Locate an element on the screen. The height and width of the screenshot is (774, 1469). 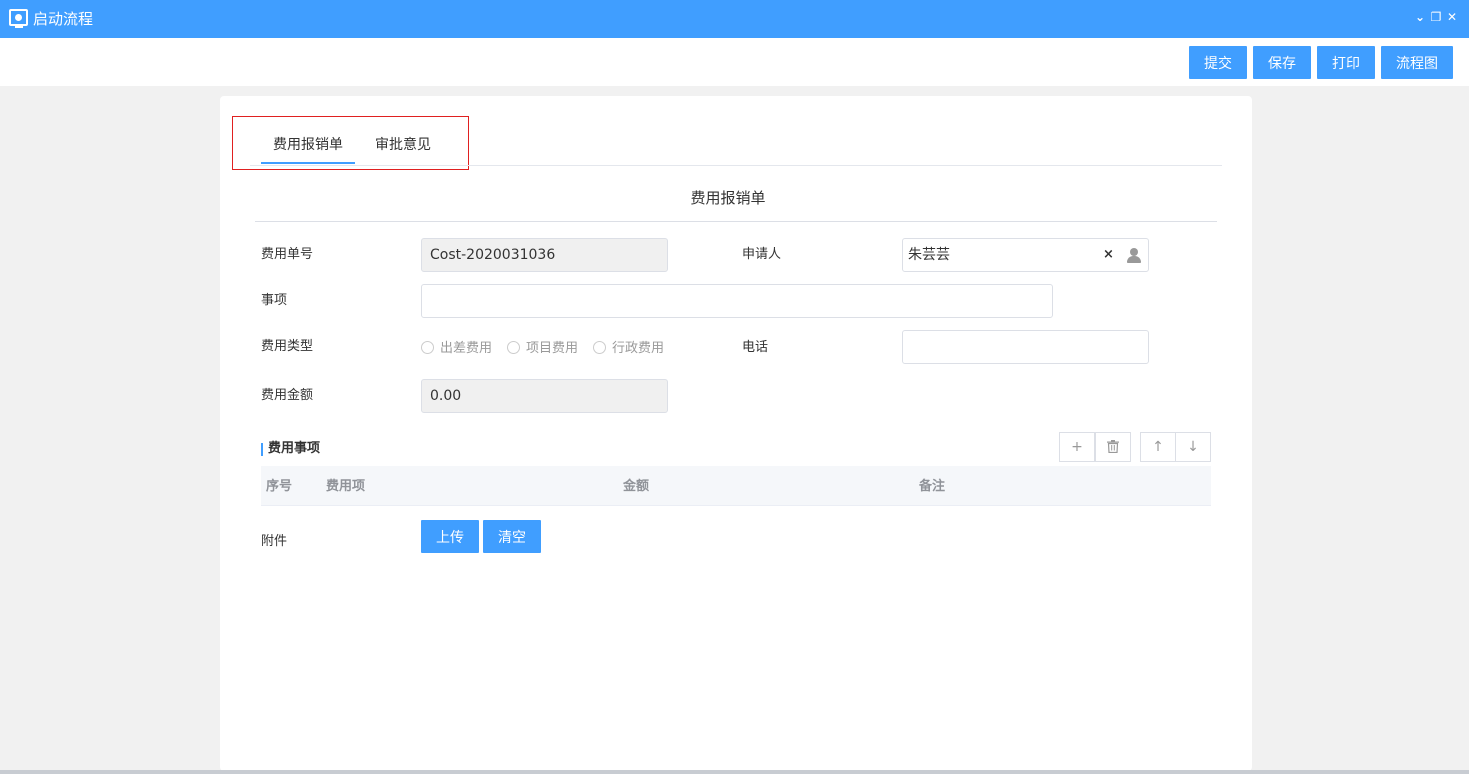
tabs-divider is located at coordinates (736, 165).